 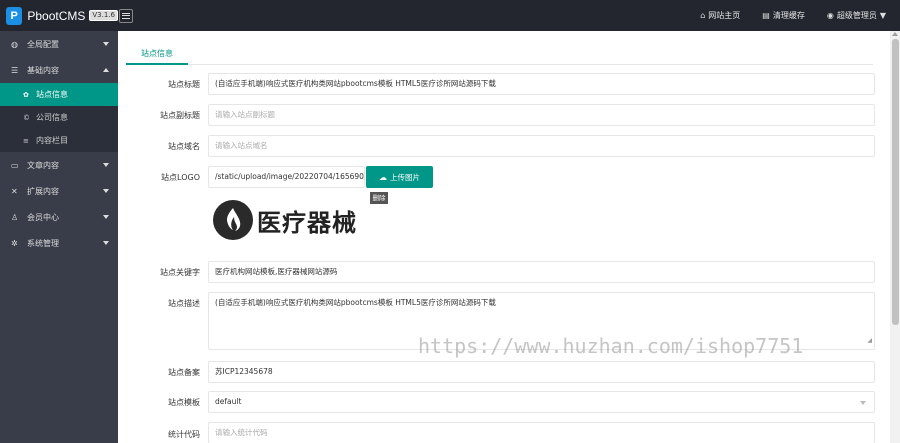 I want to click on expand-icon: ✕, so click(x=14, y=191).